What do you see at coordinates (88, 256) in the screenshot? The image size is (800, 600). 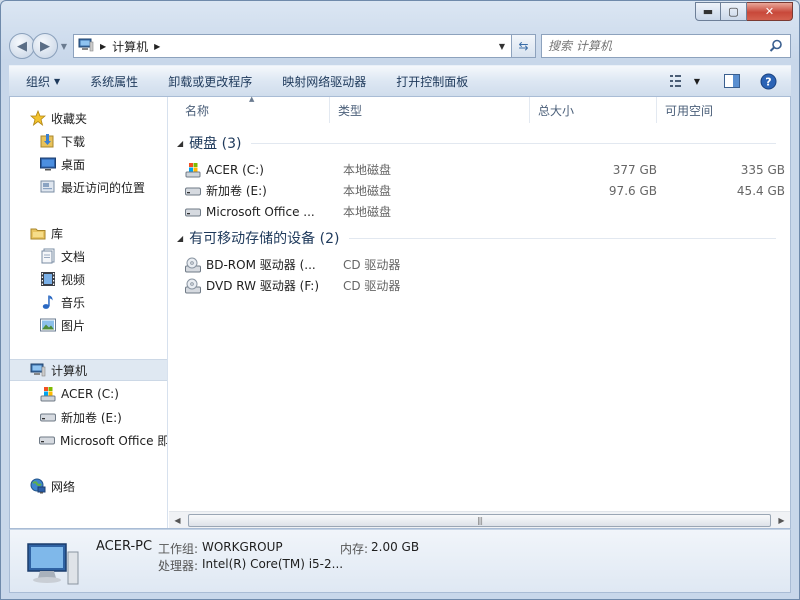 I see `nav-documents: 文档` at bounding box center [88, 256].